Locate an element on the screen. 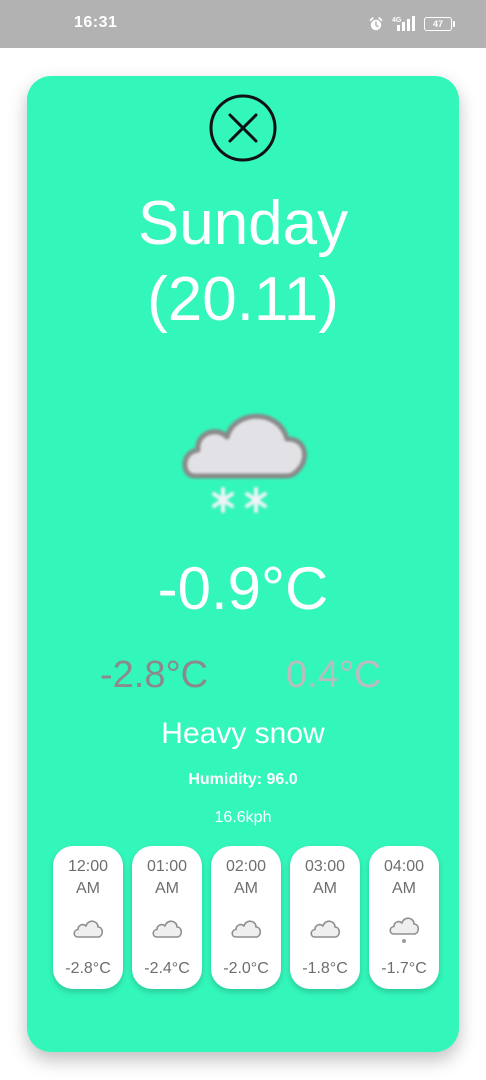 The width and height of the screenshot is (486, 1080). day-date: (20.11) is located at coordinates (243, 299).